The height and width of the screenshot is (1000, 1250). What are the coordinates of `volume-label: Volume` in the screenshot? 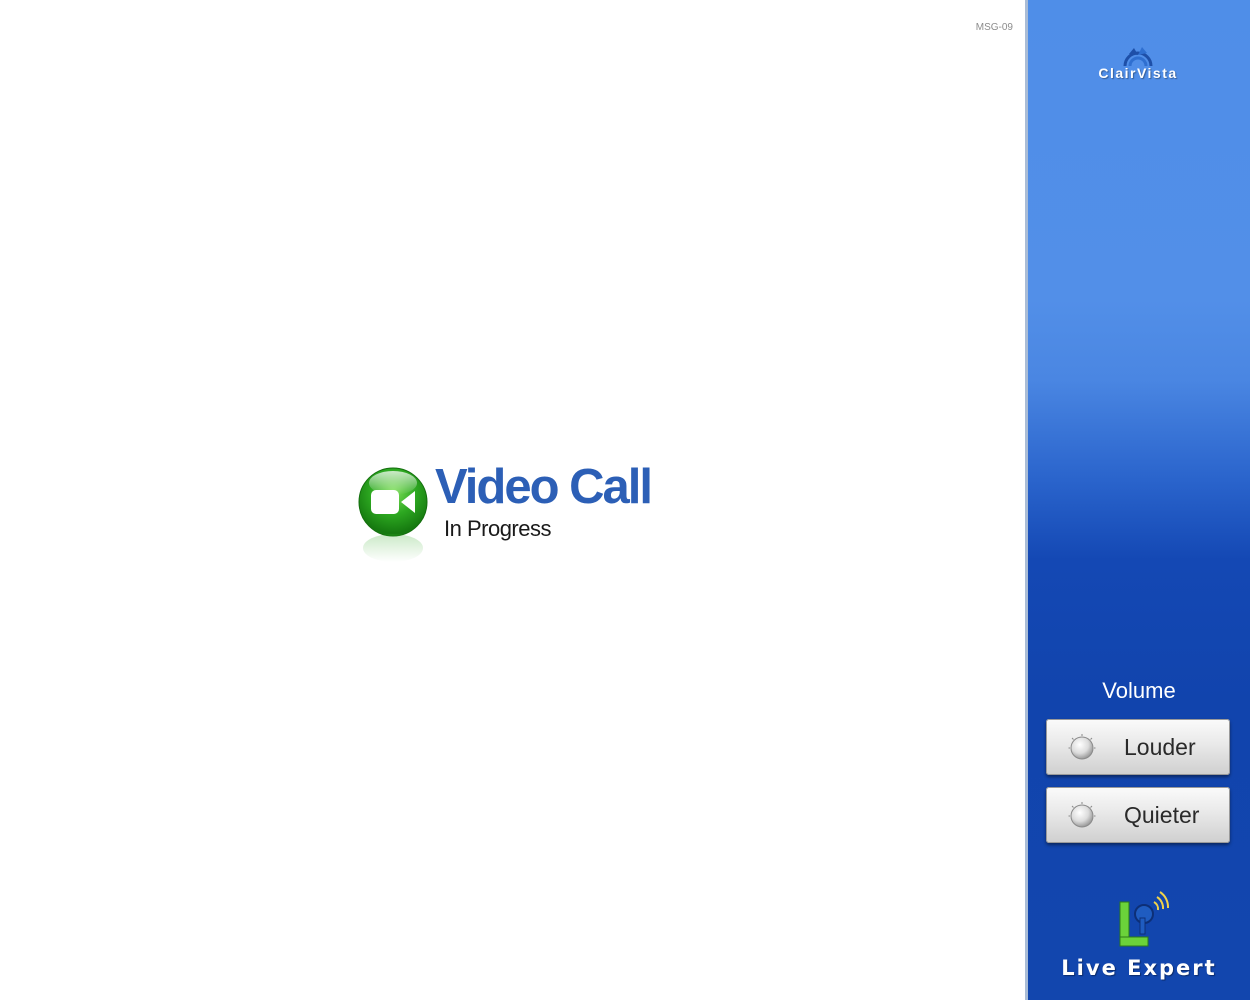 It's located at (1139, 690).